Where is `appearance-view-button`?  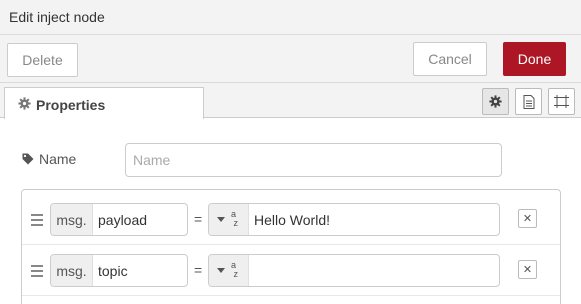 appearance-view-button is located at coordinates (561, 101).